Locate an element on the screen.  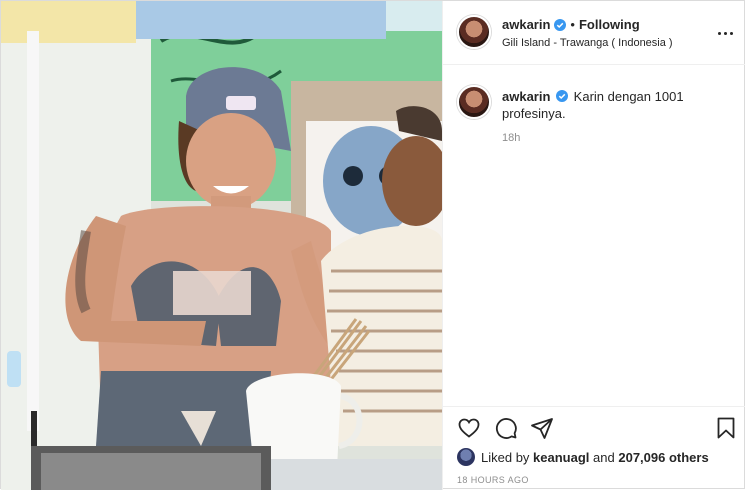
caption-author-avatar is located at coordinates (474, 102).